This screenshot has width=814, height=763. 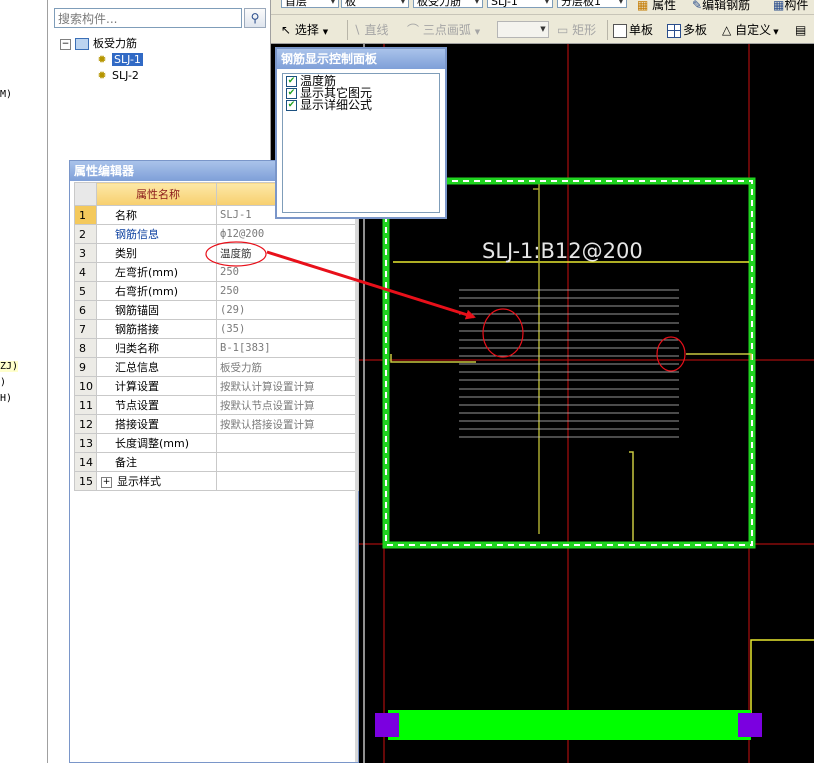 What do you see at coordinates (85, 367) in the screenshot?
I see `row-number: 9` at bounding box center [85, 367].